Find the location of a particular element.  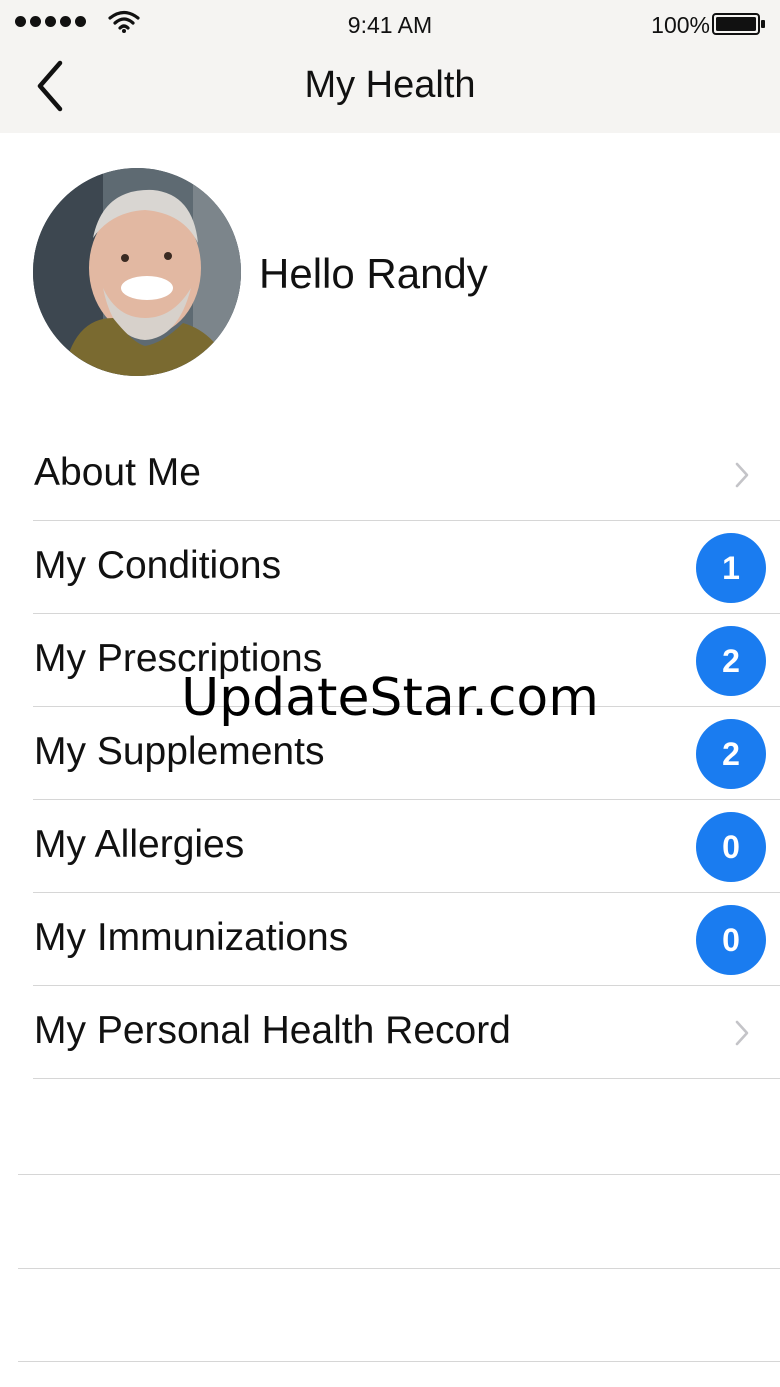

navigation-bar: 9:41 AM 100% My Health is located at coordinates (390, 66).